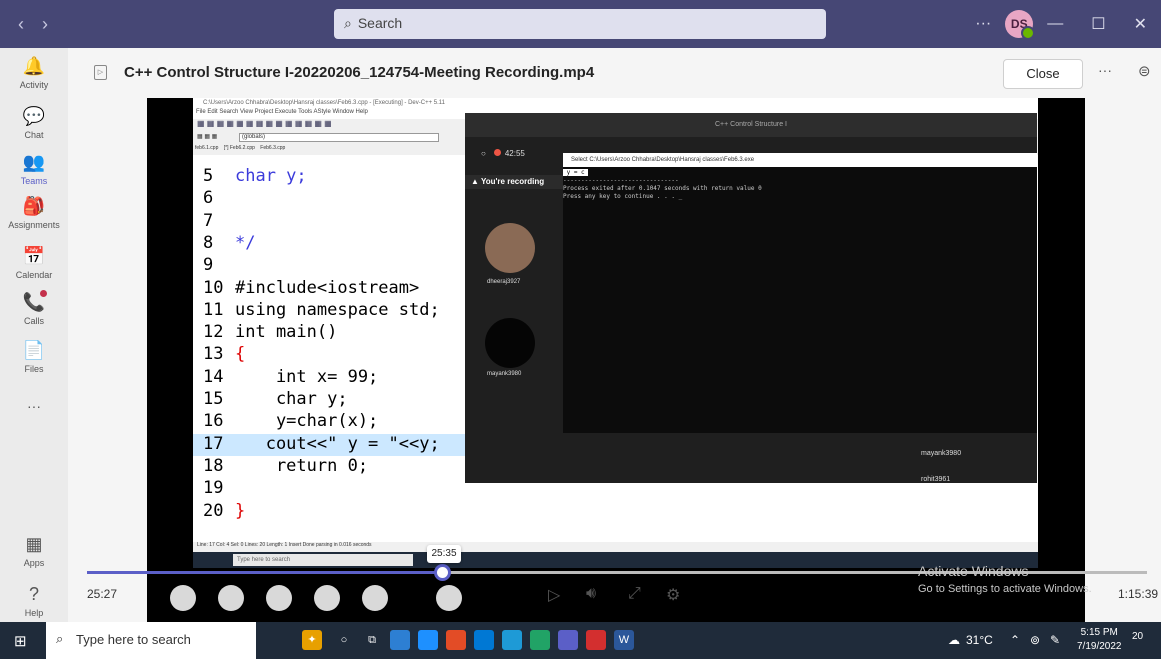 The height and width of the screenshot is (659, 1161). What do you see at coordinates (1099, 640) in the screenshot?
I see `clock: 5:15 PM 7/19/2022` at bounding box center [1099, 640].